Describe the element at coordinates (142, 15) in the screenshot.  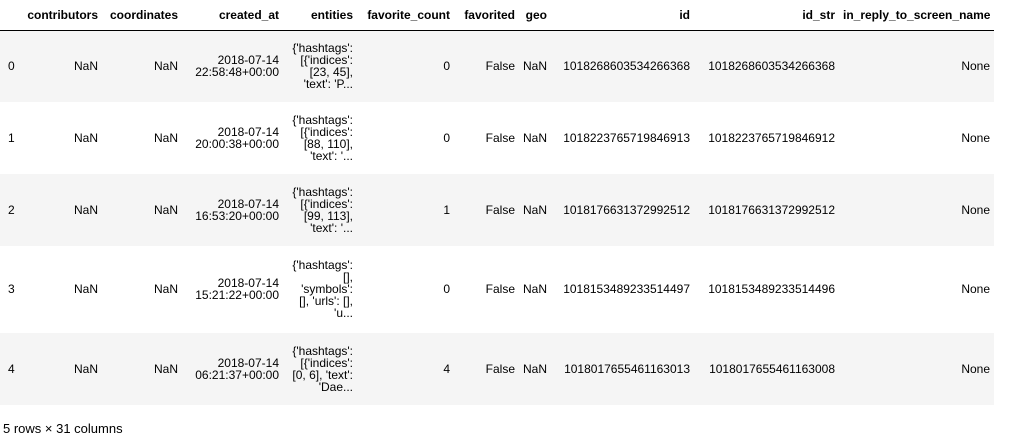
I see `column-header-coordinates: coordinates` at that location.